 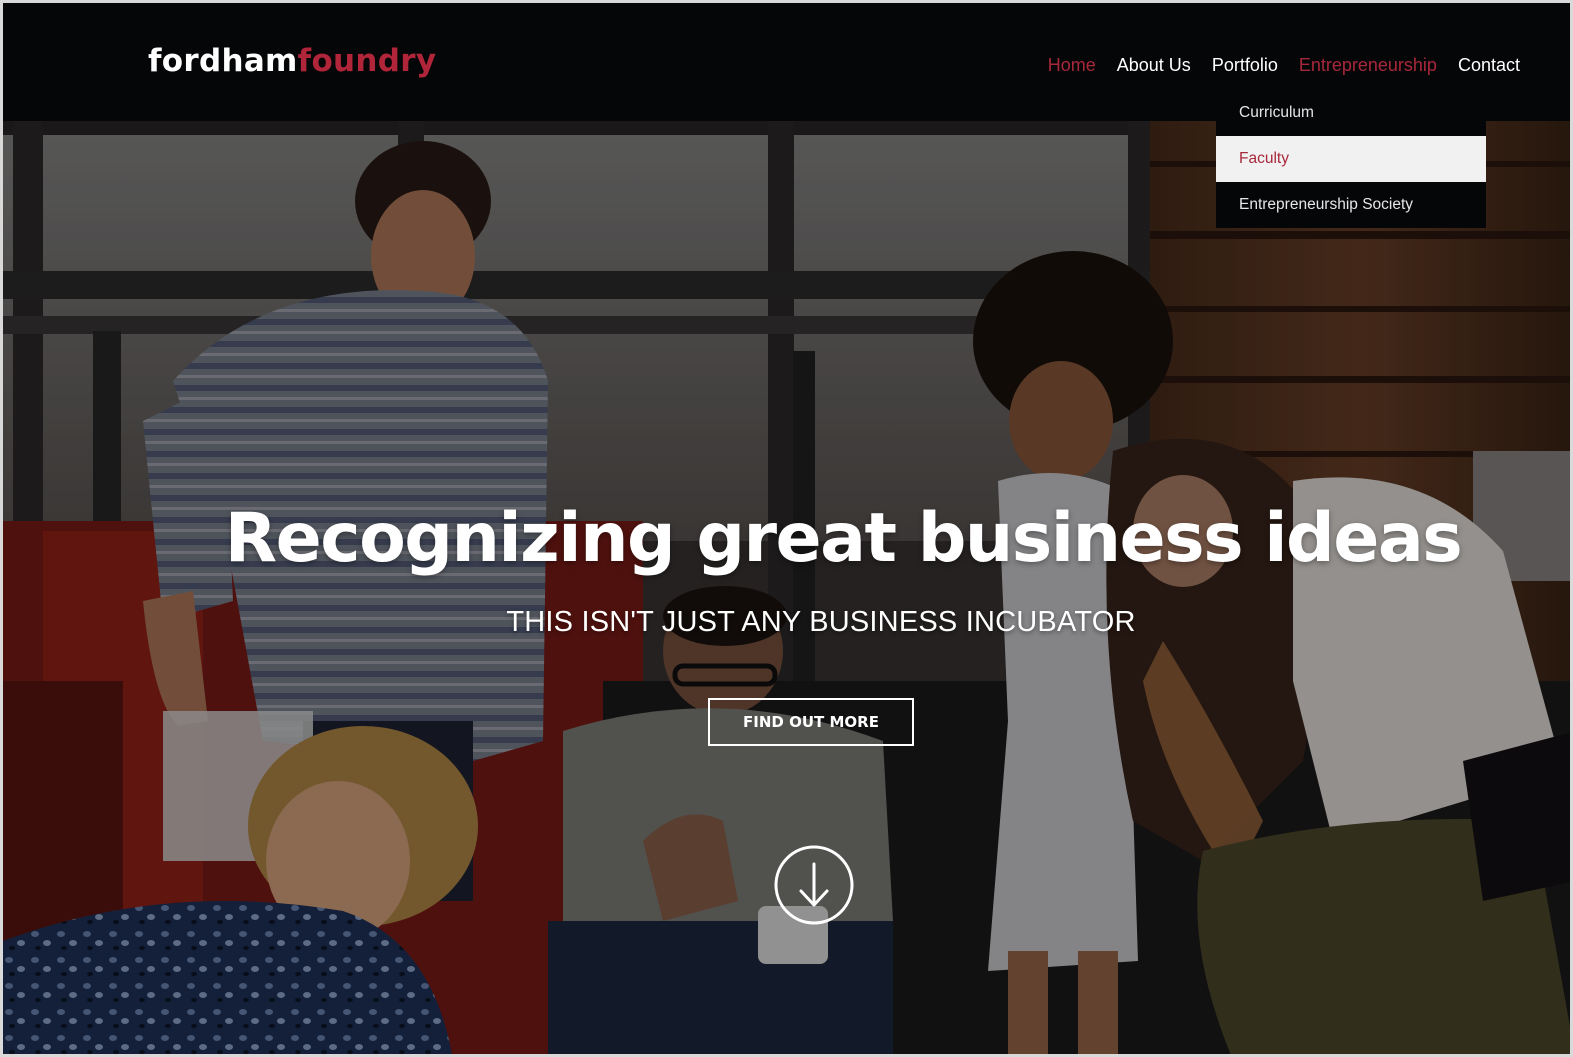 What do you see at coordinates (811, 722) in the screenshot?
I see `find-out-more-button: FIND OUT MORE` at bounding box center [811, 722].